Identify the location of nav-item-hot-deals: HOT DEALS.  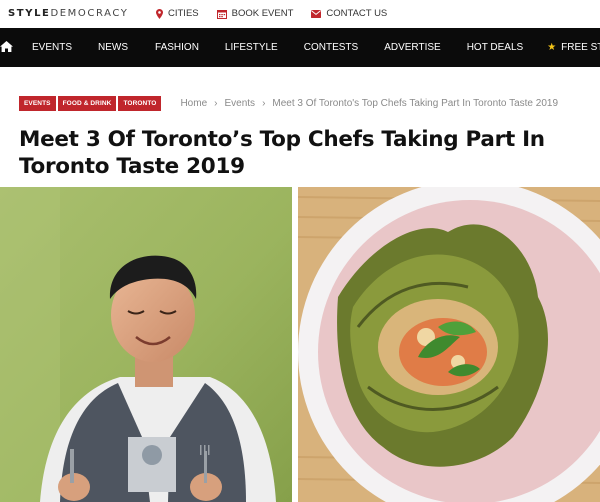
(495, 47).